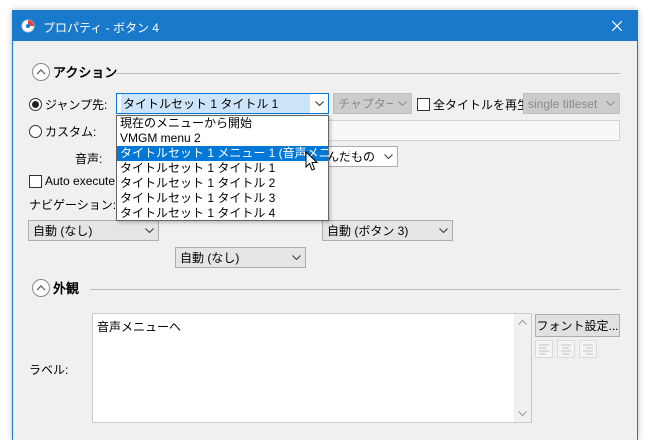 This screenshot has width=652, height=440. What do you see at coordinates (222, 168) in the screenshot?
I see `dropdown-item: タイトルセット 1 タイトル 1` at bounding box center [222, 168].